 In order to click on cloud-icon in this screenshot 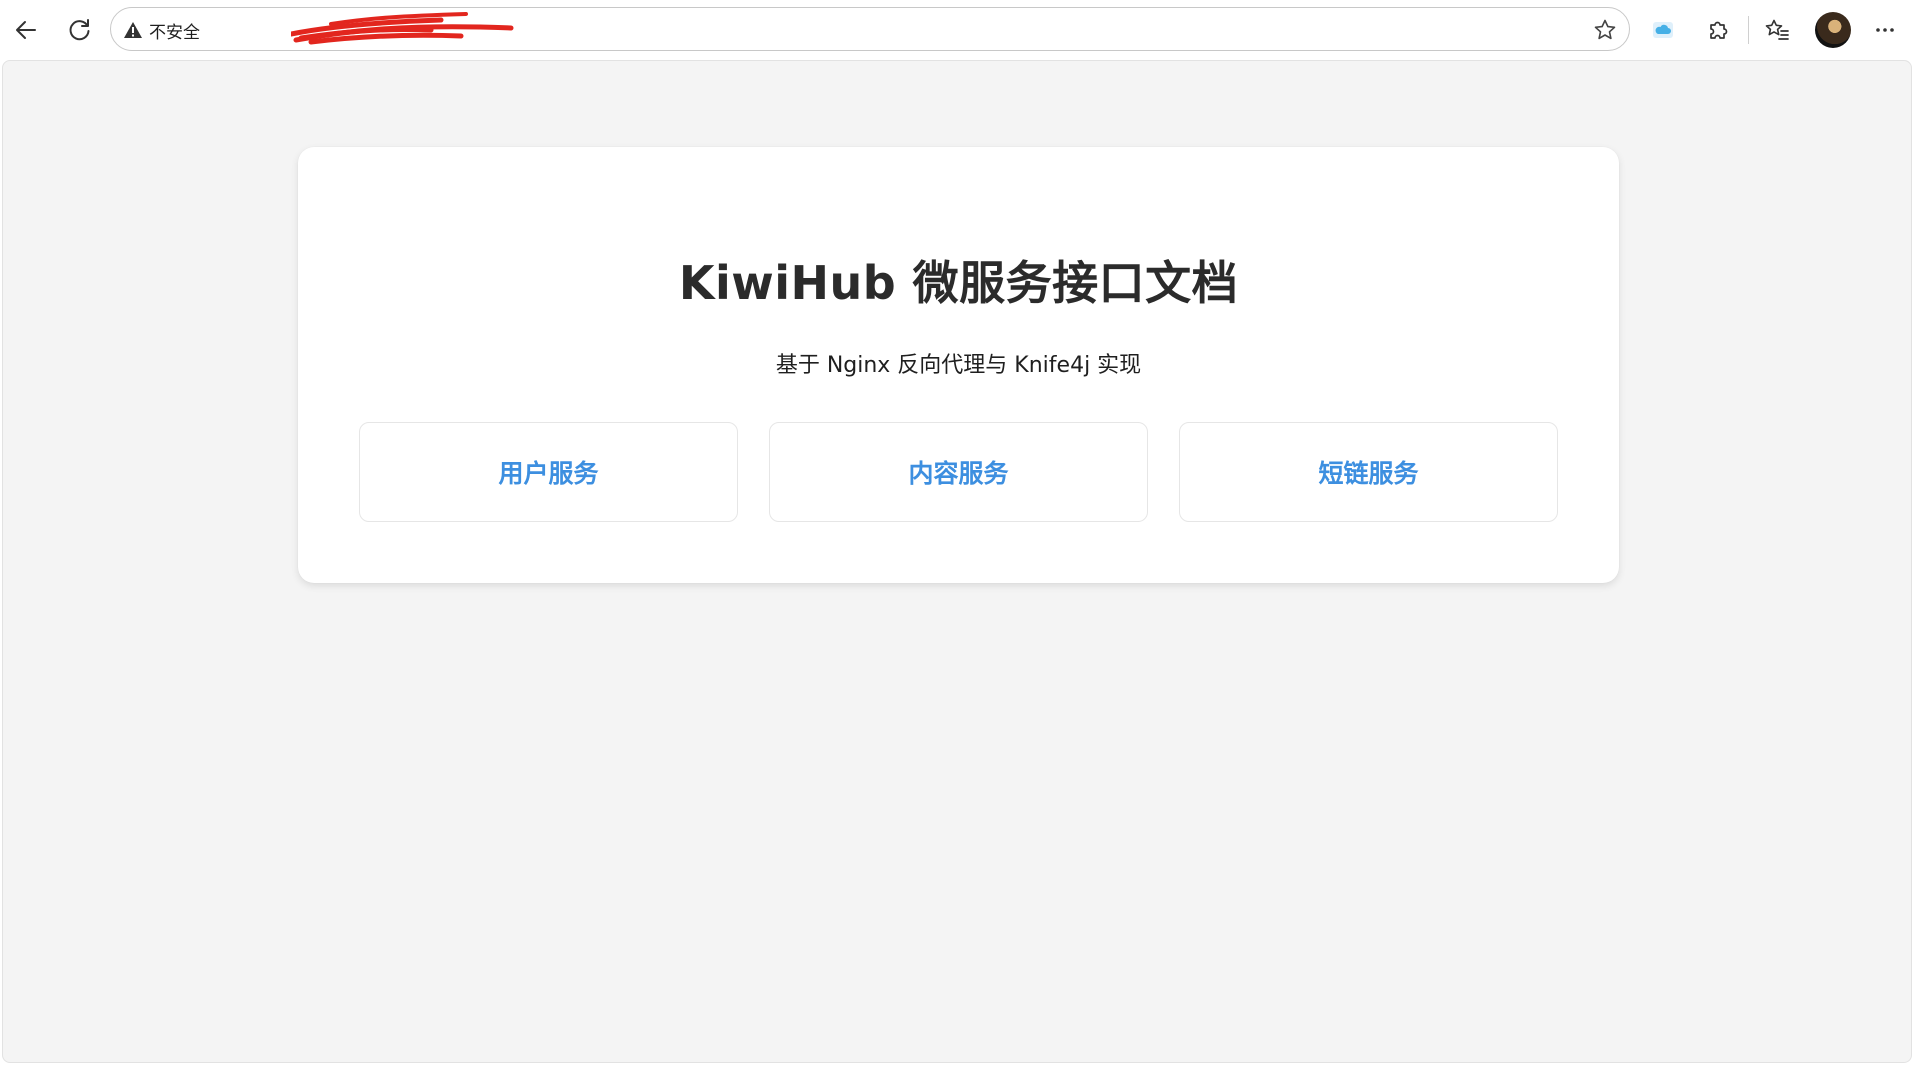, I will do `click(1663, 30)`.